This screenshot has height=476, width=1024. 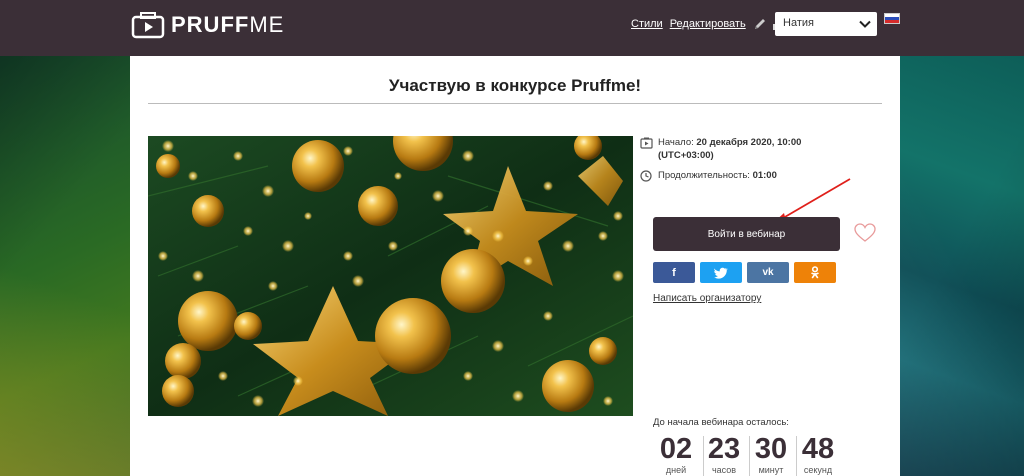 What do you see at coordinates (515, 85) in the screenshot?
I see `page-title: Участвую в конкурсе Pruffme!` at bounding box center [515, 85].